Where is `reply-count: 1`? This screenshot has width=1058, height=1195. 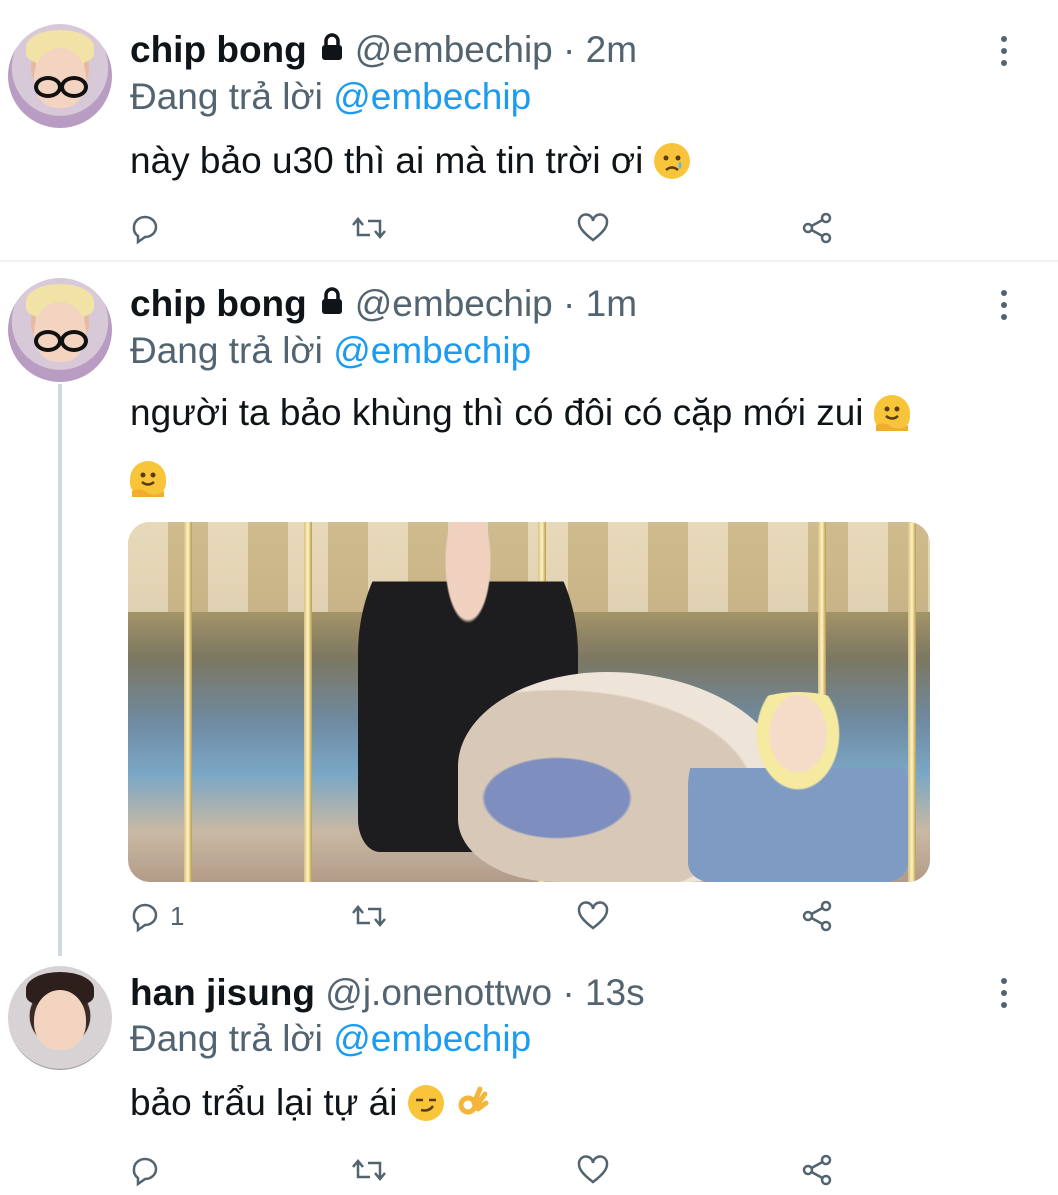 reply-count: 1 is located at coordinates (177, 915).